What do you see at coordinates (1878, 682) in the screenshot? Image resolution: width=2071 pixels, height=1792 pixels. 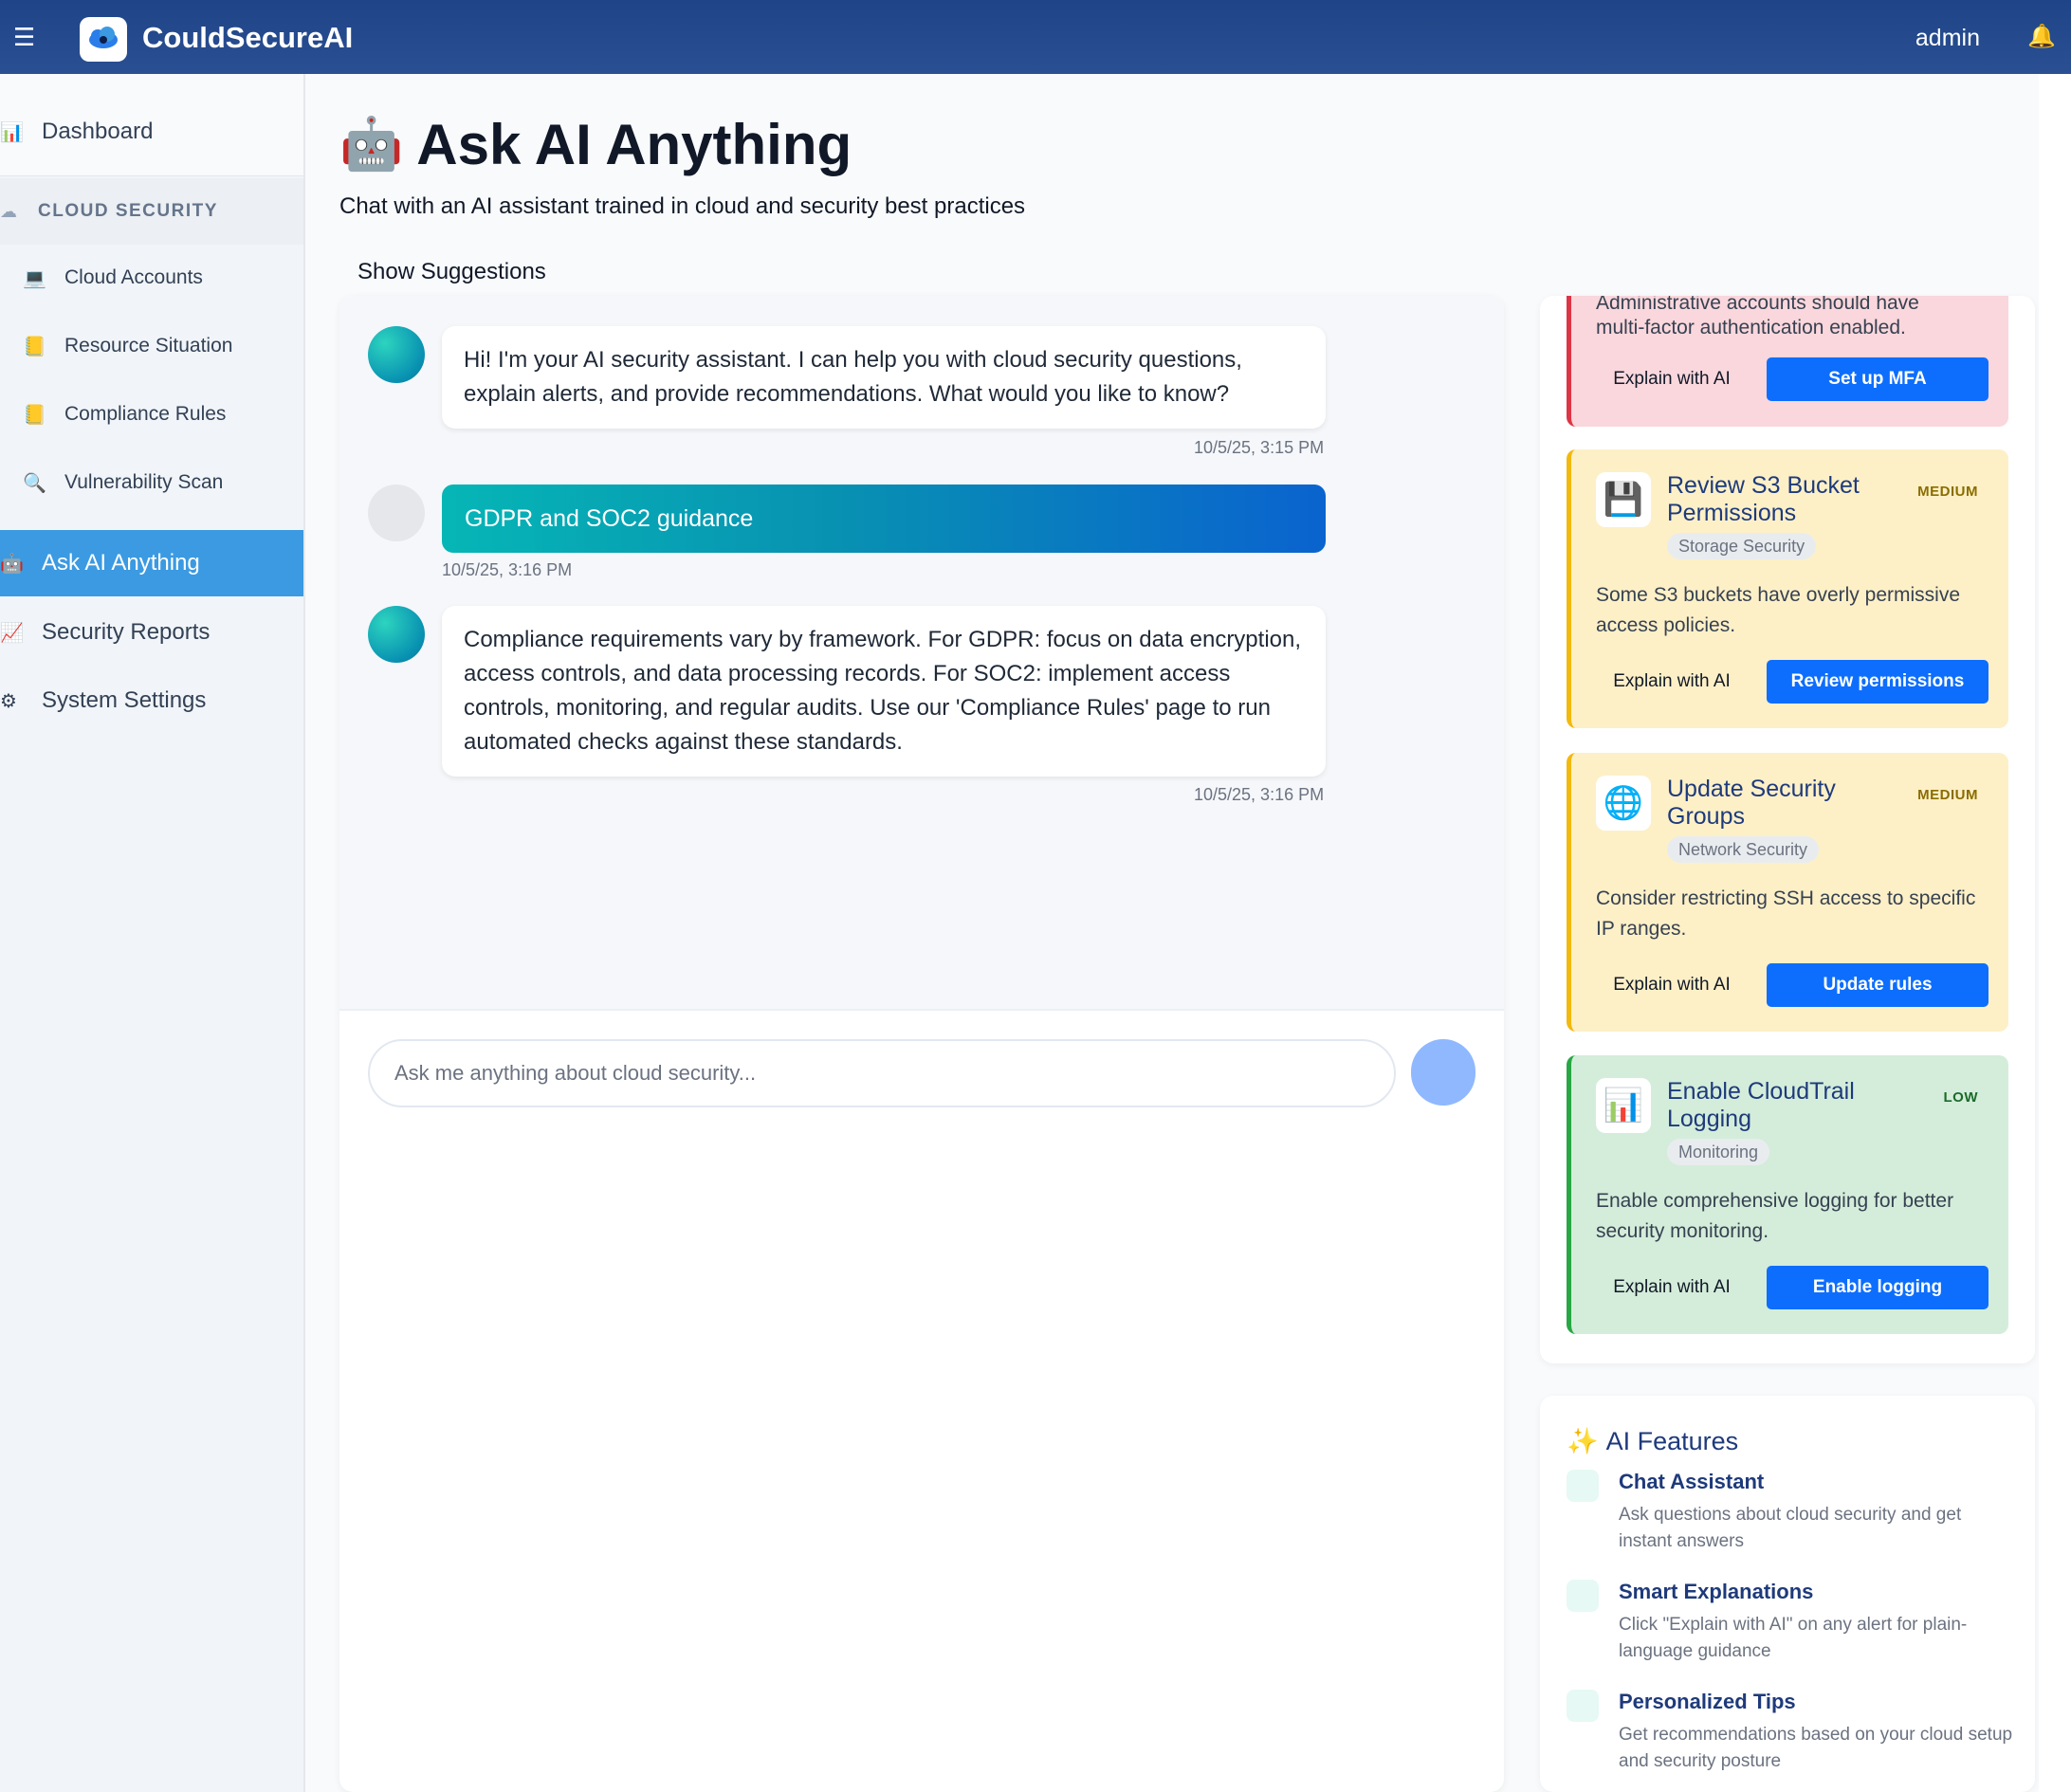 I see `review-permissions-button: Review permissions` at bounding box center [1878, 682].